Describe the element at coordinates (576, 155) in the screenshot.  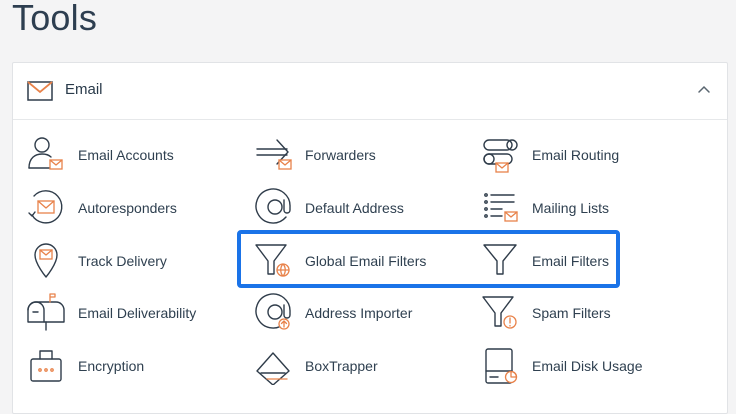
I see `tool-label: Email Routing` at that location.